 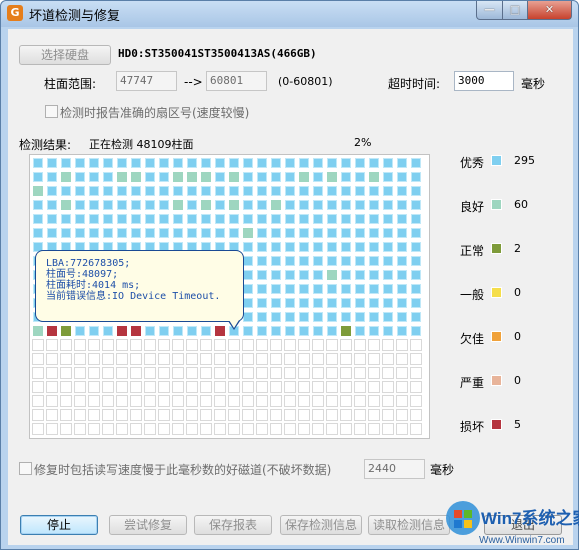 I want to click on minimize-button: —, so click(x=489, y=10).